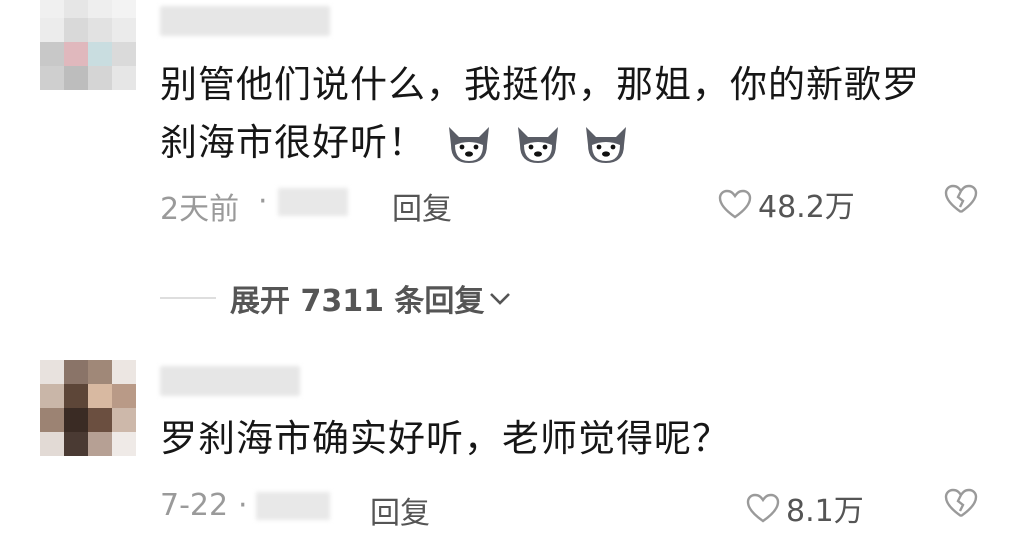  I want to click on dislike-button, so click(961, 507).